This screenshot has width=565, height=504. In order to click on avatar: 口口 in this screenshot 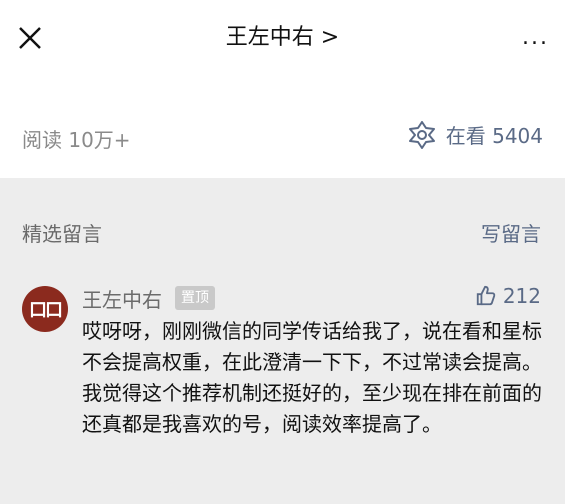, I will do `click(45, 309)`.